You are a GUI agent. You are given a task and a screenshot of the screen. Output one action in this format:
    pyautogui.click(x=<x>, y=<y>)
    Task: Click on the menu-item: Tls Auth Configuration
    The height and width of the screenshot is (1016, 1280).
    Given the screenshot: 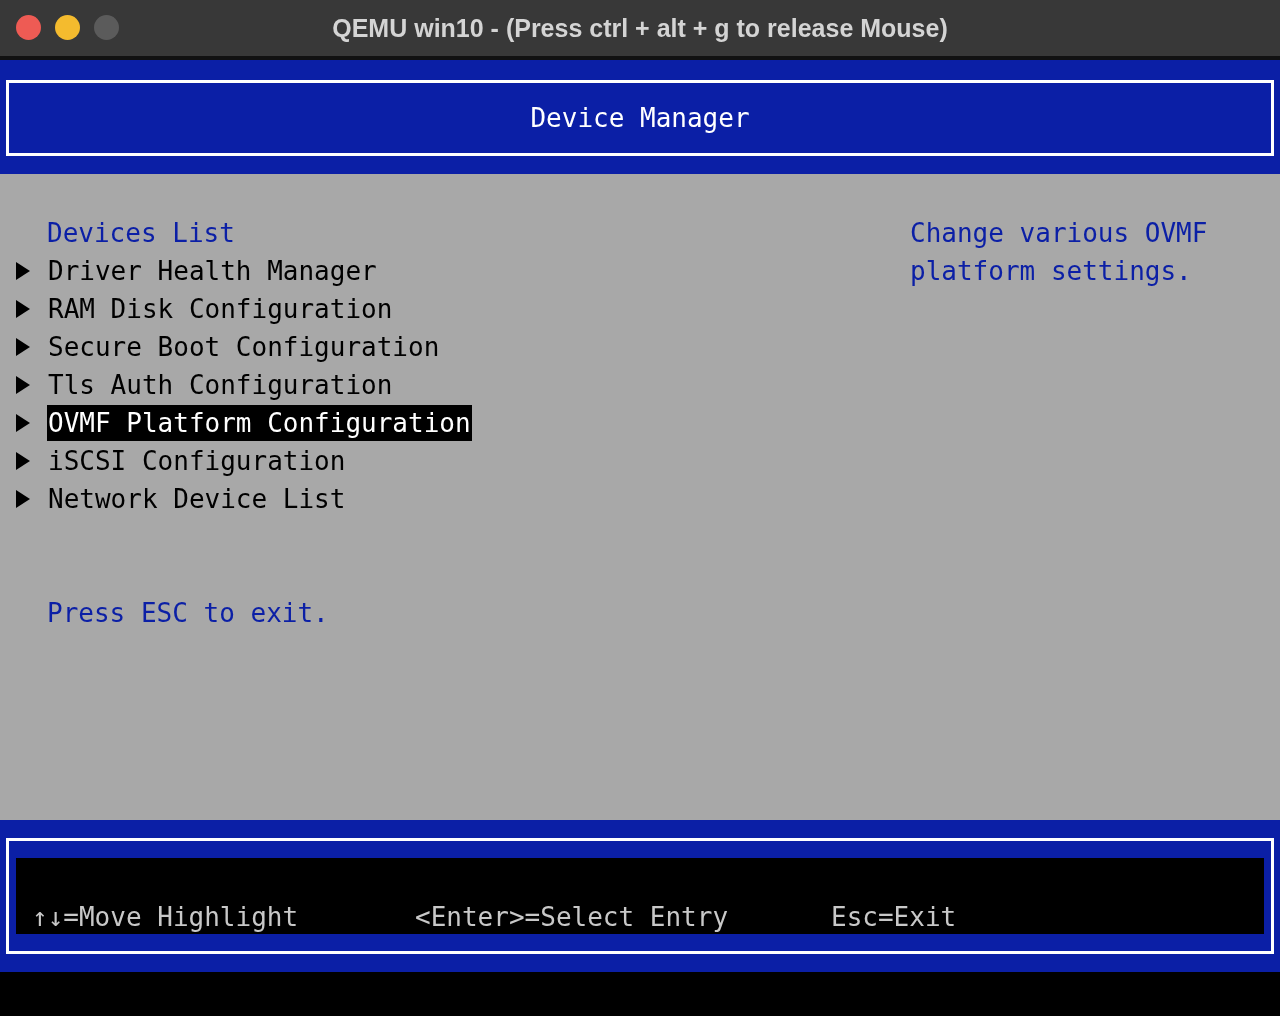 What is the action you would take?
    pyautogui.click(x=220, y=385)
    